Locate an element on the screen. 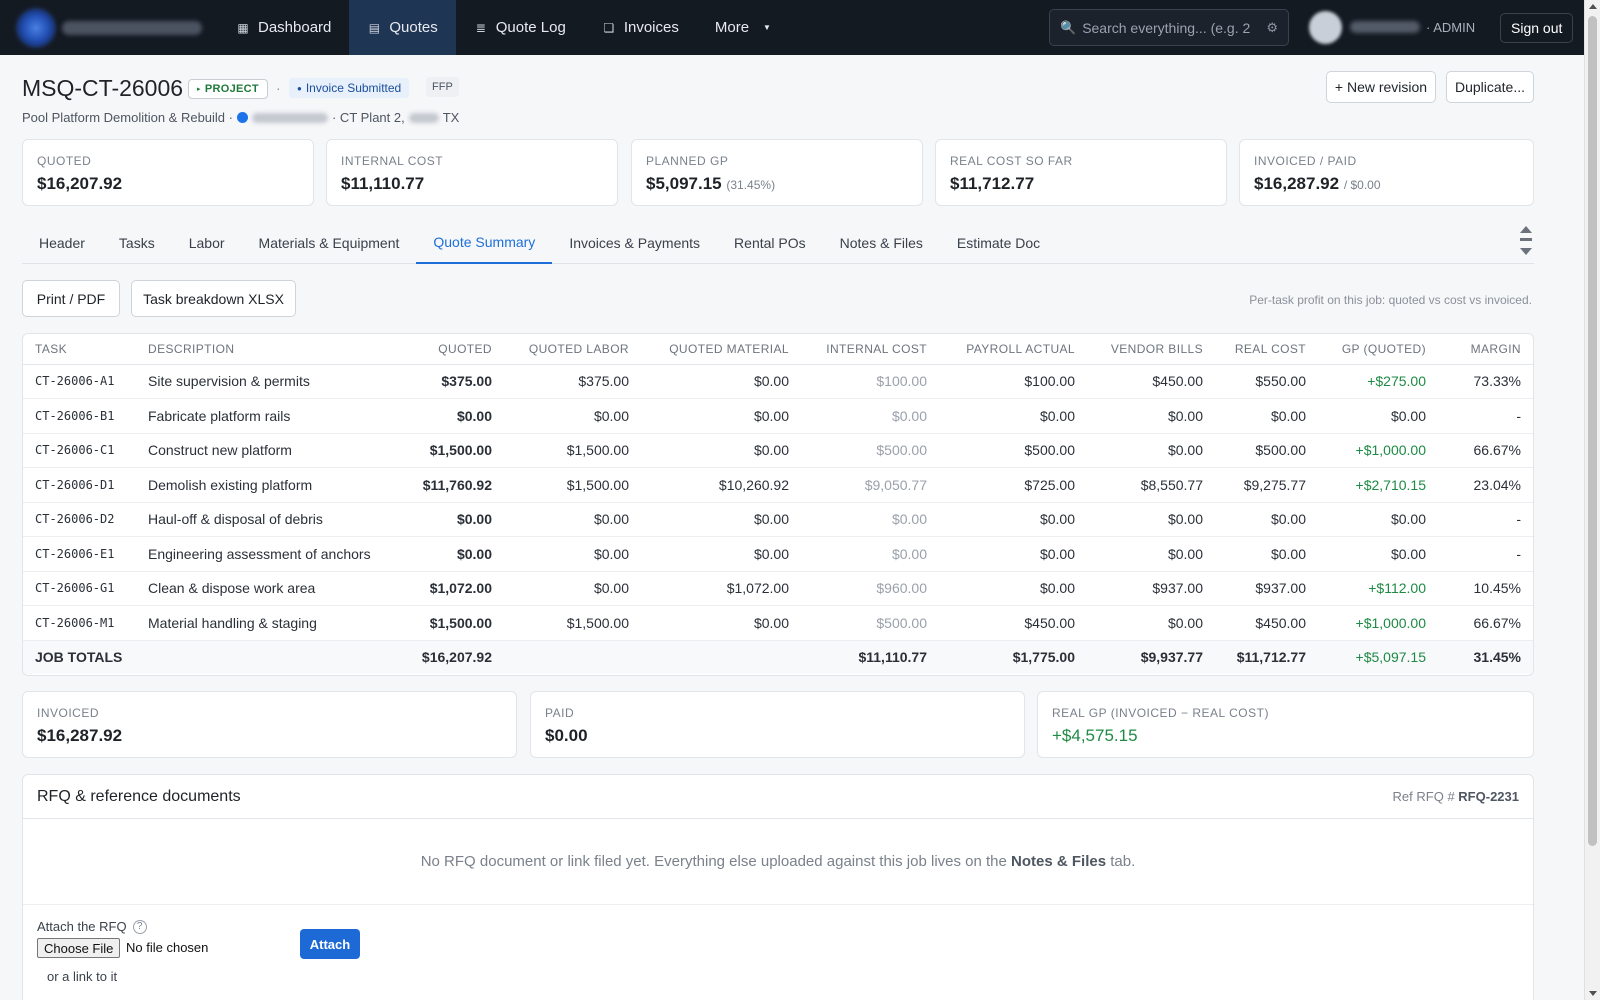  cell-task: CT-26006-E1 is located at coordinates (79, 554).